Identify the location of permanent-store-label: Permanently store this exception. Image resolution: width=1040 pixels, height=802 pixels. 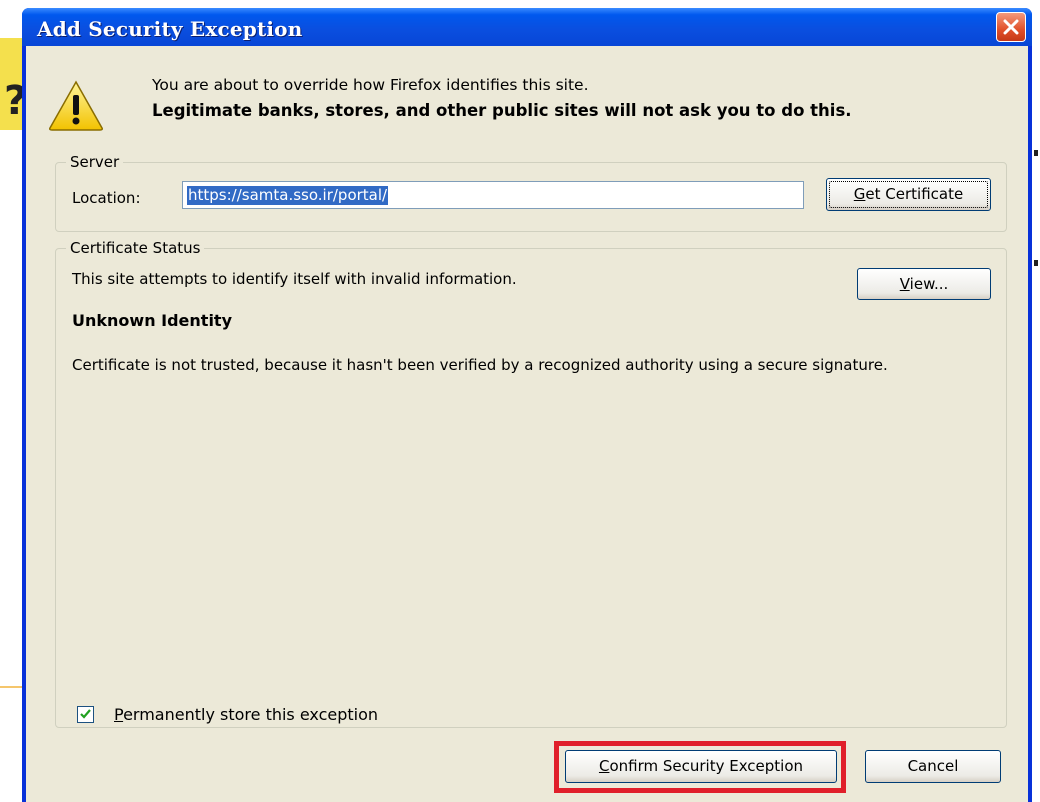
(246, 714).